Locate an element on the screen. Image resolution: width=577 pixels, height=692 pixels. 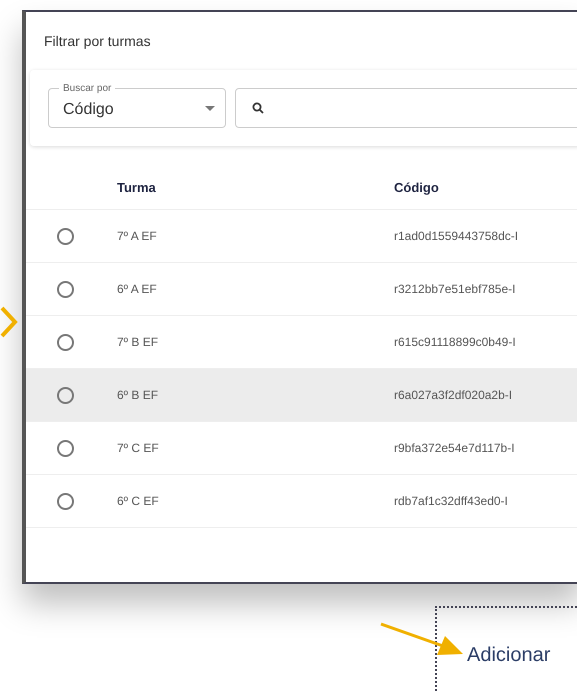
table-cell-text: r3212bb7e51ebf785e-I is located at coordinates (455, 289).